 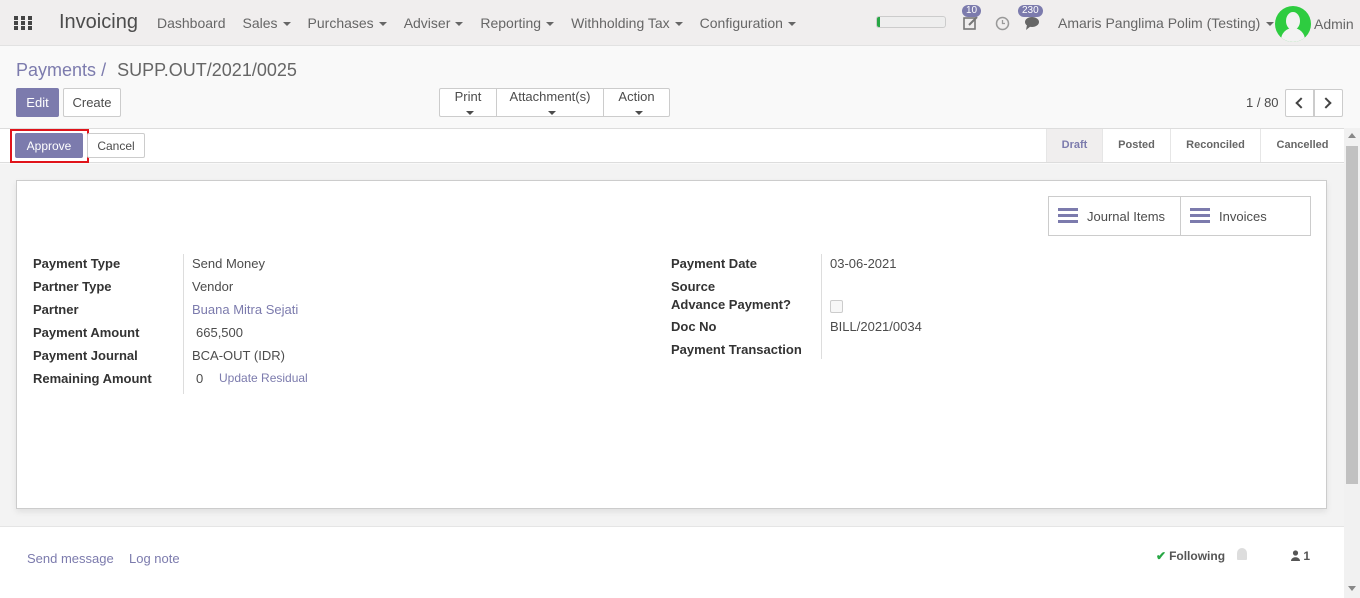 What do you see at coordinates (1352, 588) in the screenshot?
I see `scroll-down-arrow-icon` at bounding box center [1352, 588].